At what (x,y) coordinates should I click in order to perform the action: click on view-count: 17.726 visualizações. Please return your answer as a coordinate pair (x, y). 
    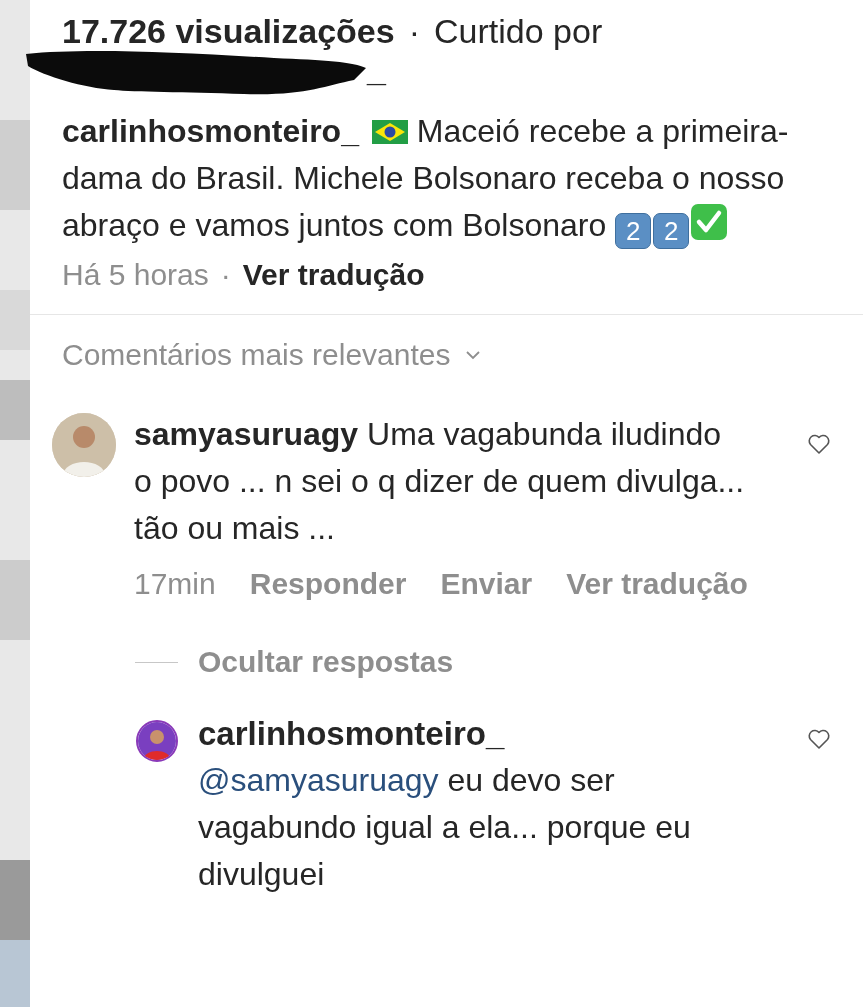
    Looking at the image, I should click on (228, 31).